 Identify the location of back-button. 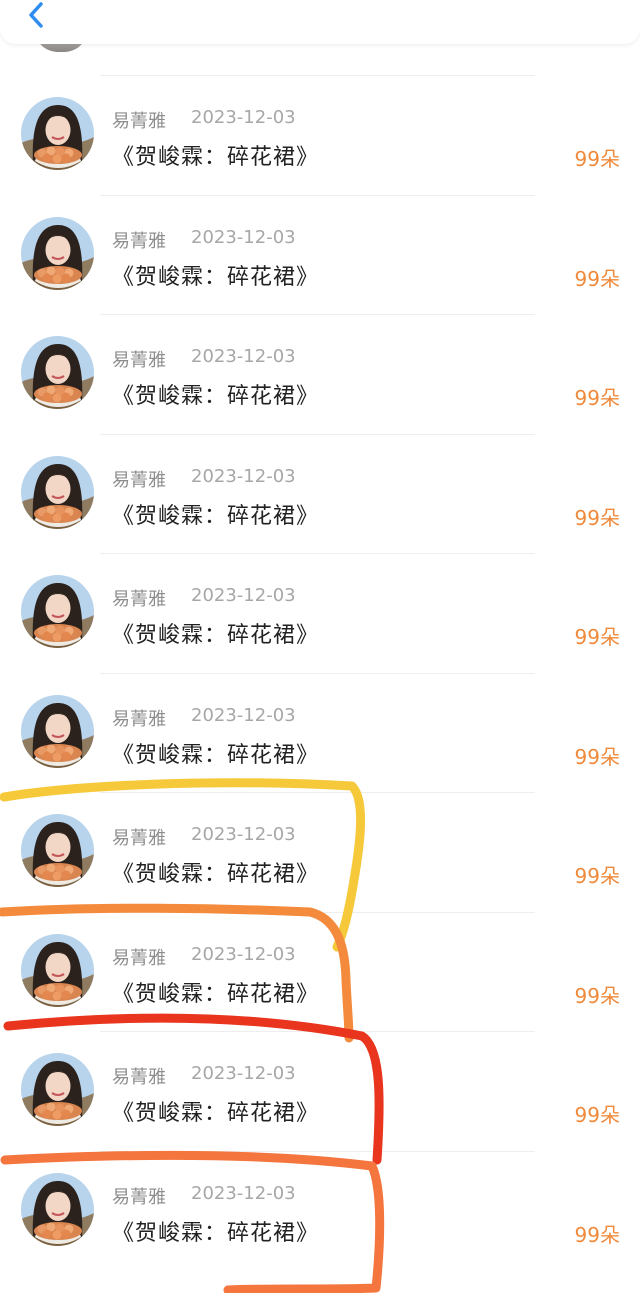
(36, 16).